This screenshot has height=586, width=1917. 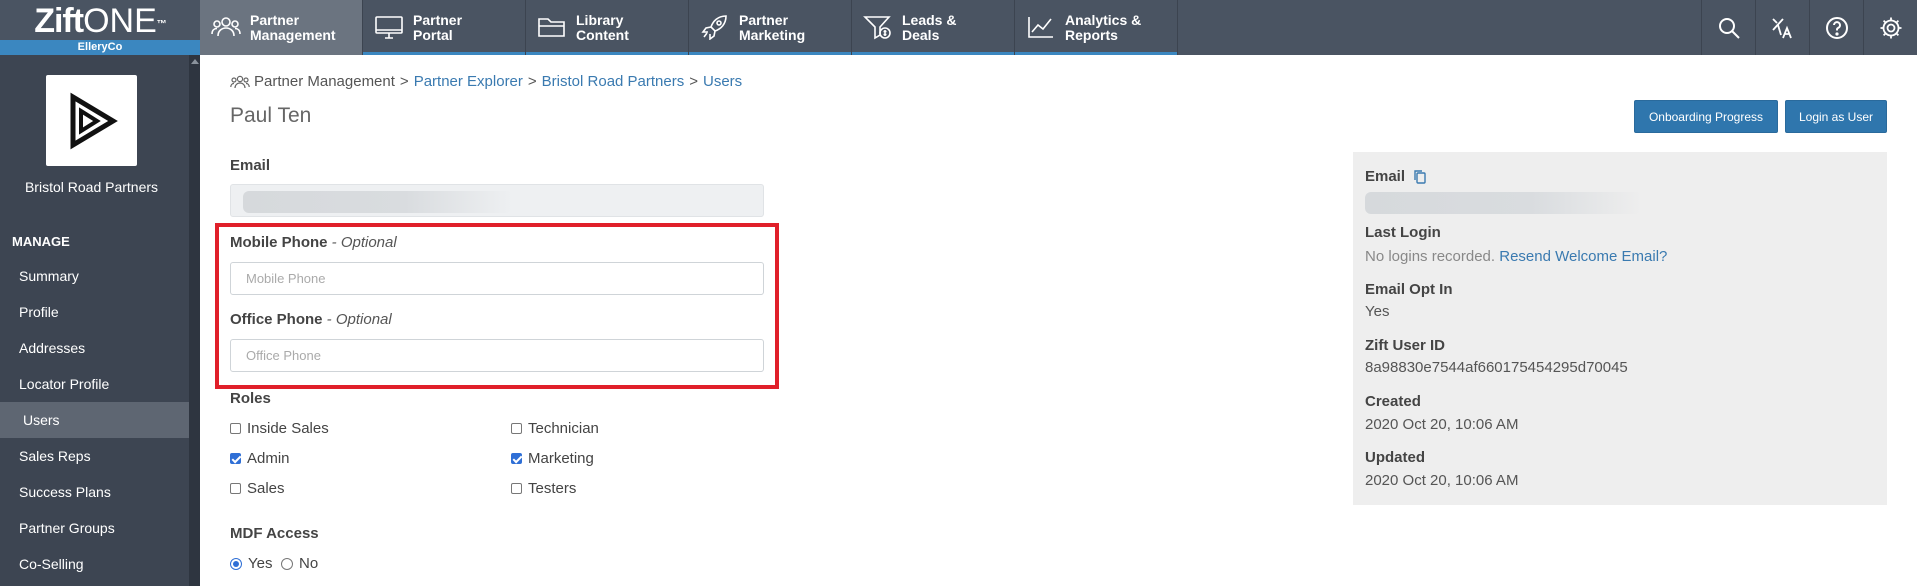 I want to click on breadcrumb-partner-explorer: Partner Explorer, so click(x=468, y=81).